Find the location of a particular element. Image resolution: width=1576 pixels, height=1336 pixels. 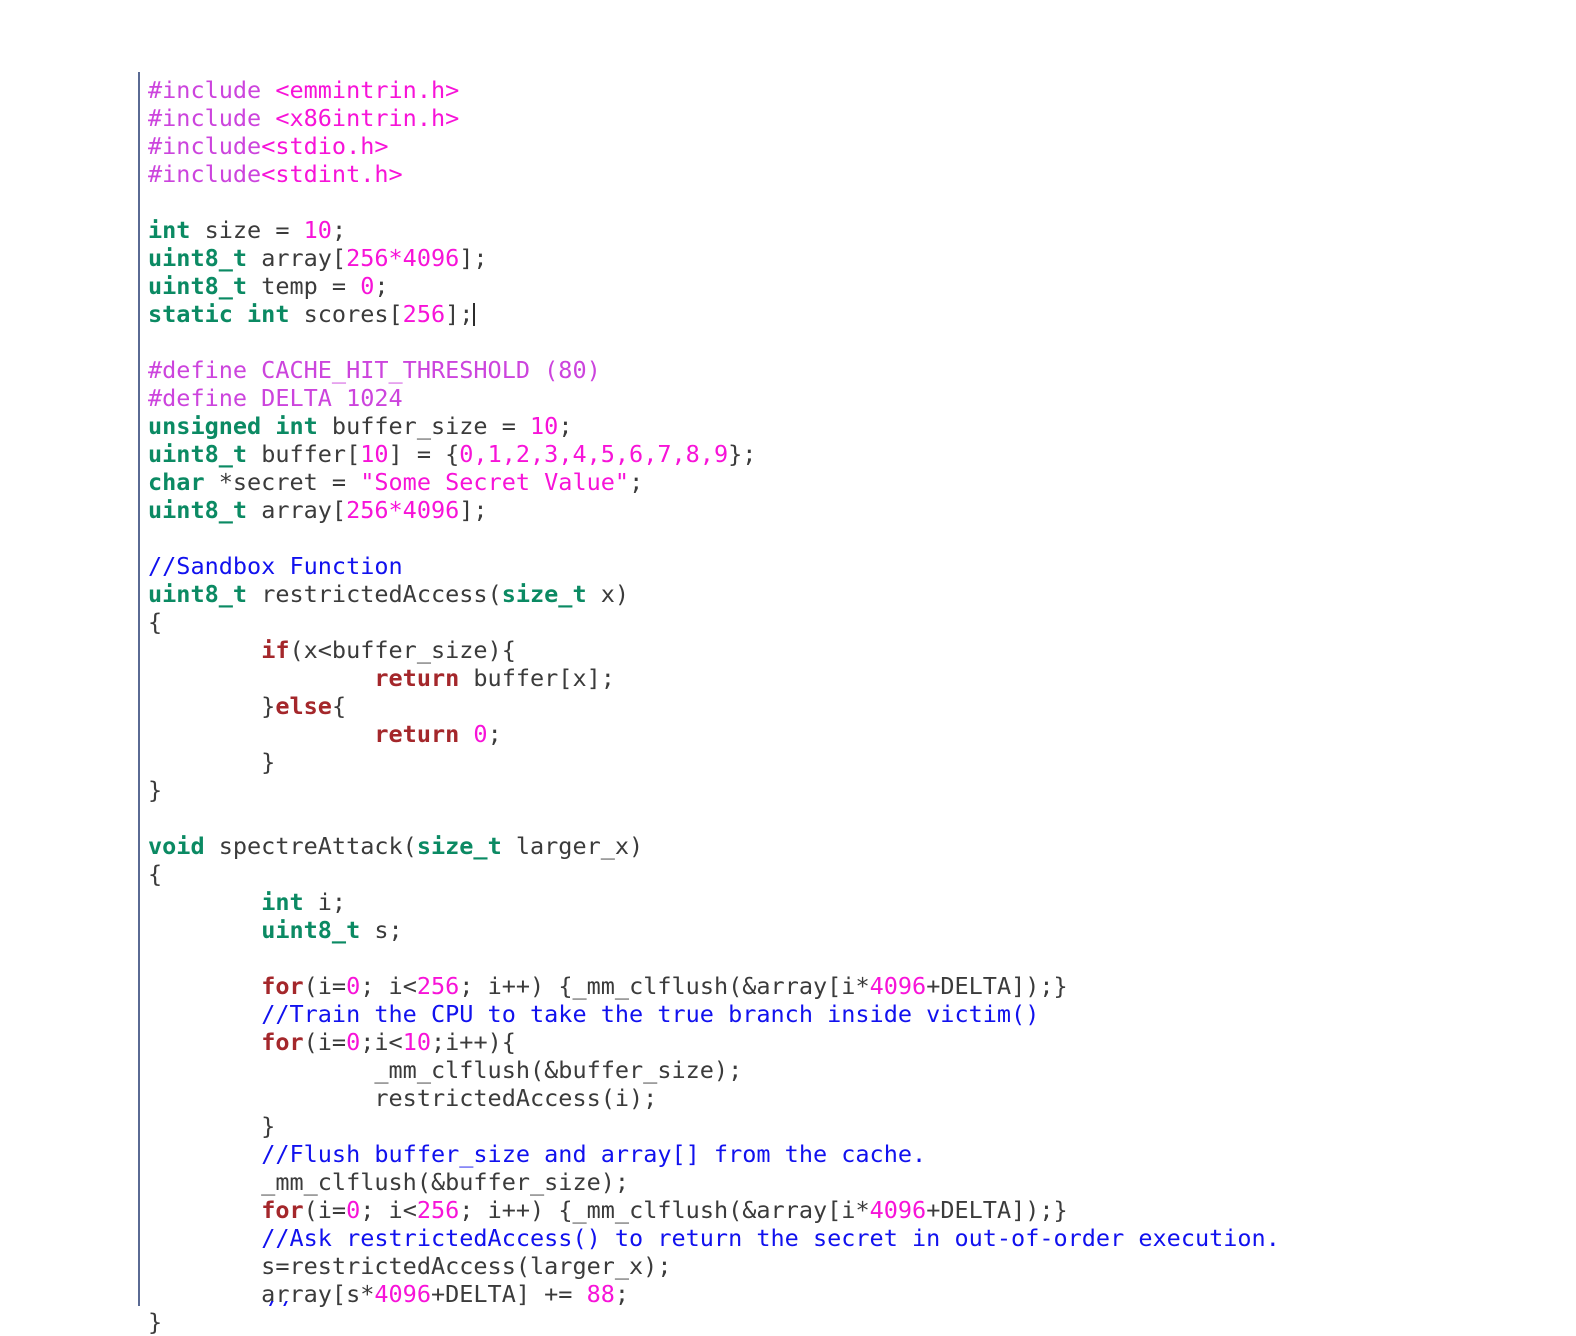

code-line: #define CACHE_HIT_THRESHOLD (80) is located at coordinates (858, 370).